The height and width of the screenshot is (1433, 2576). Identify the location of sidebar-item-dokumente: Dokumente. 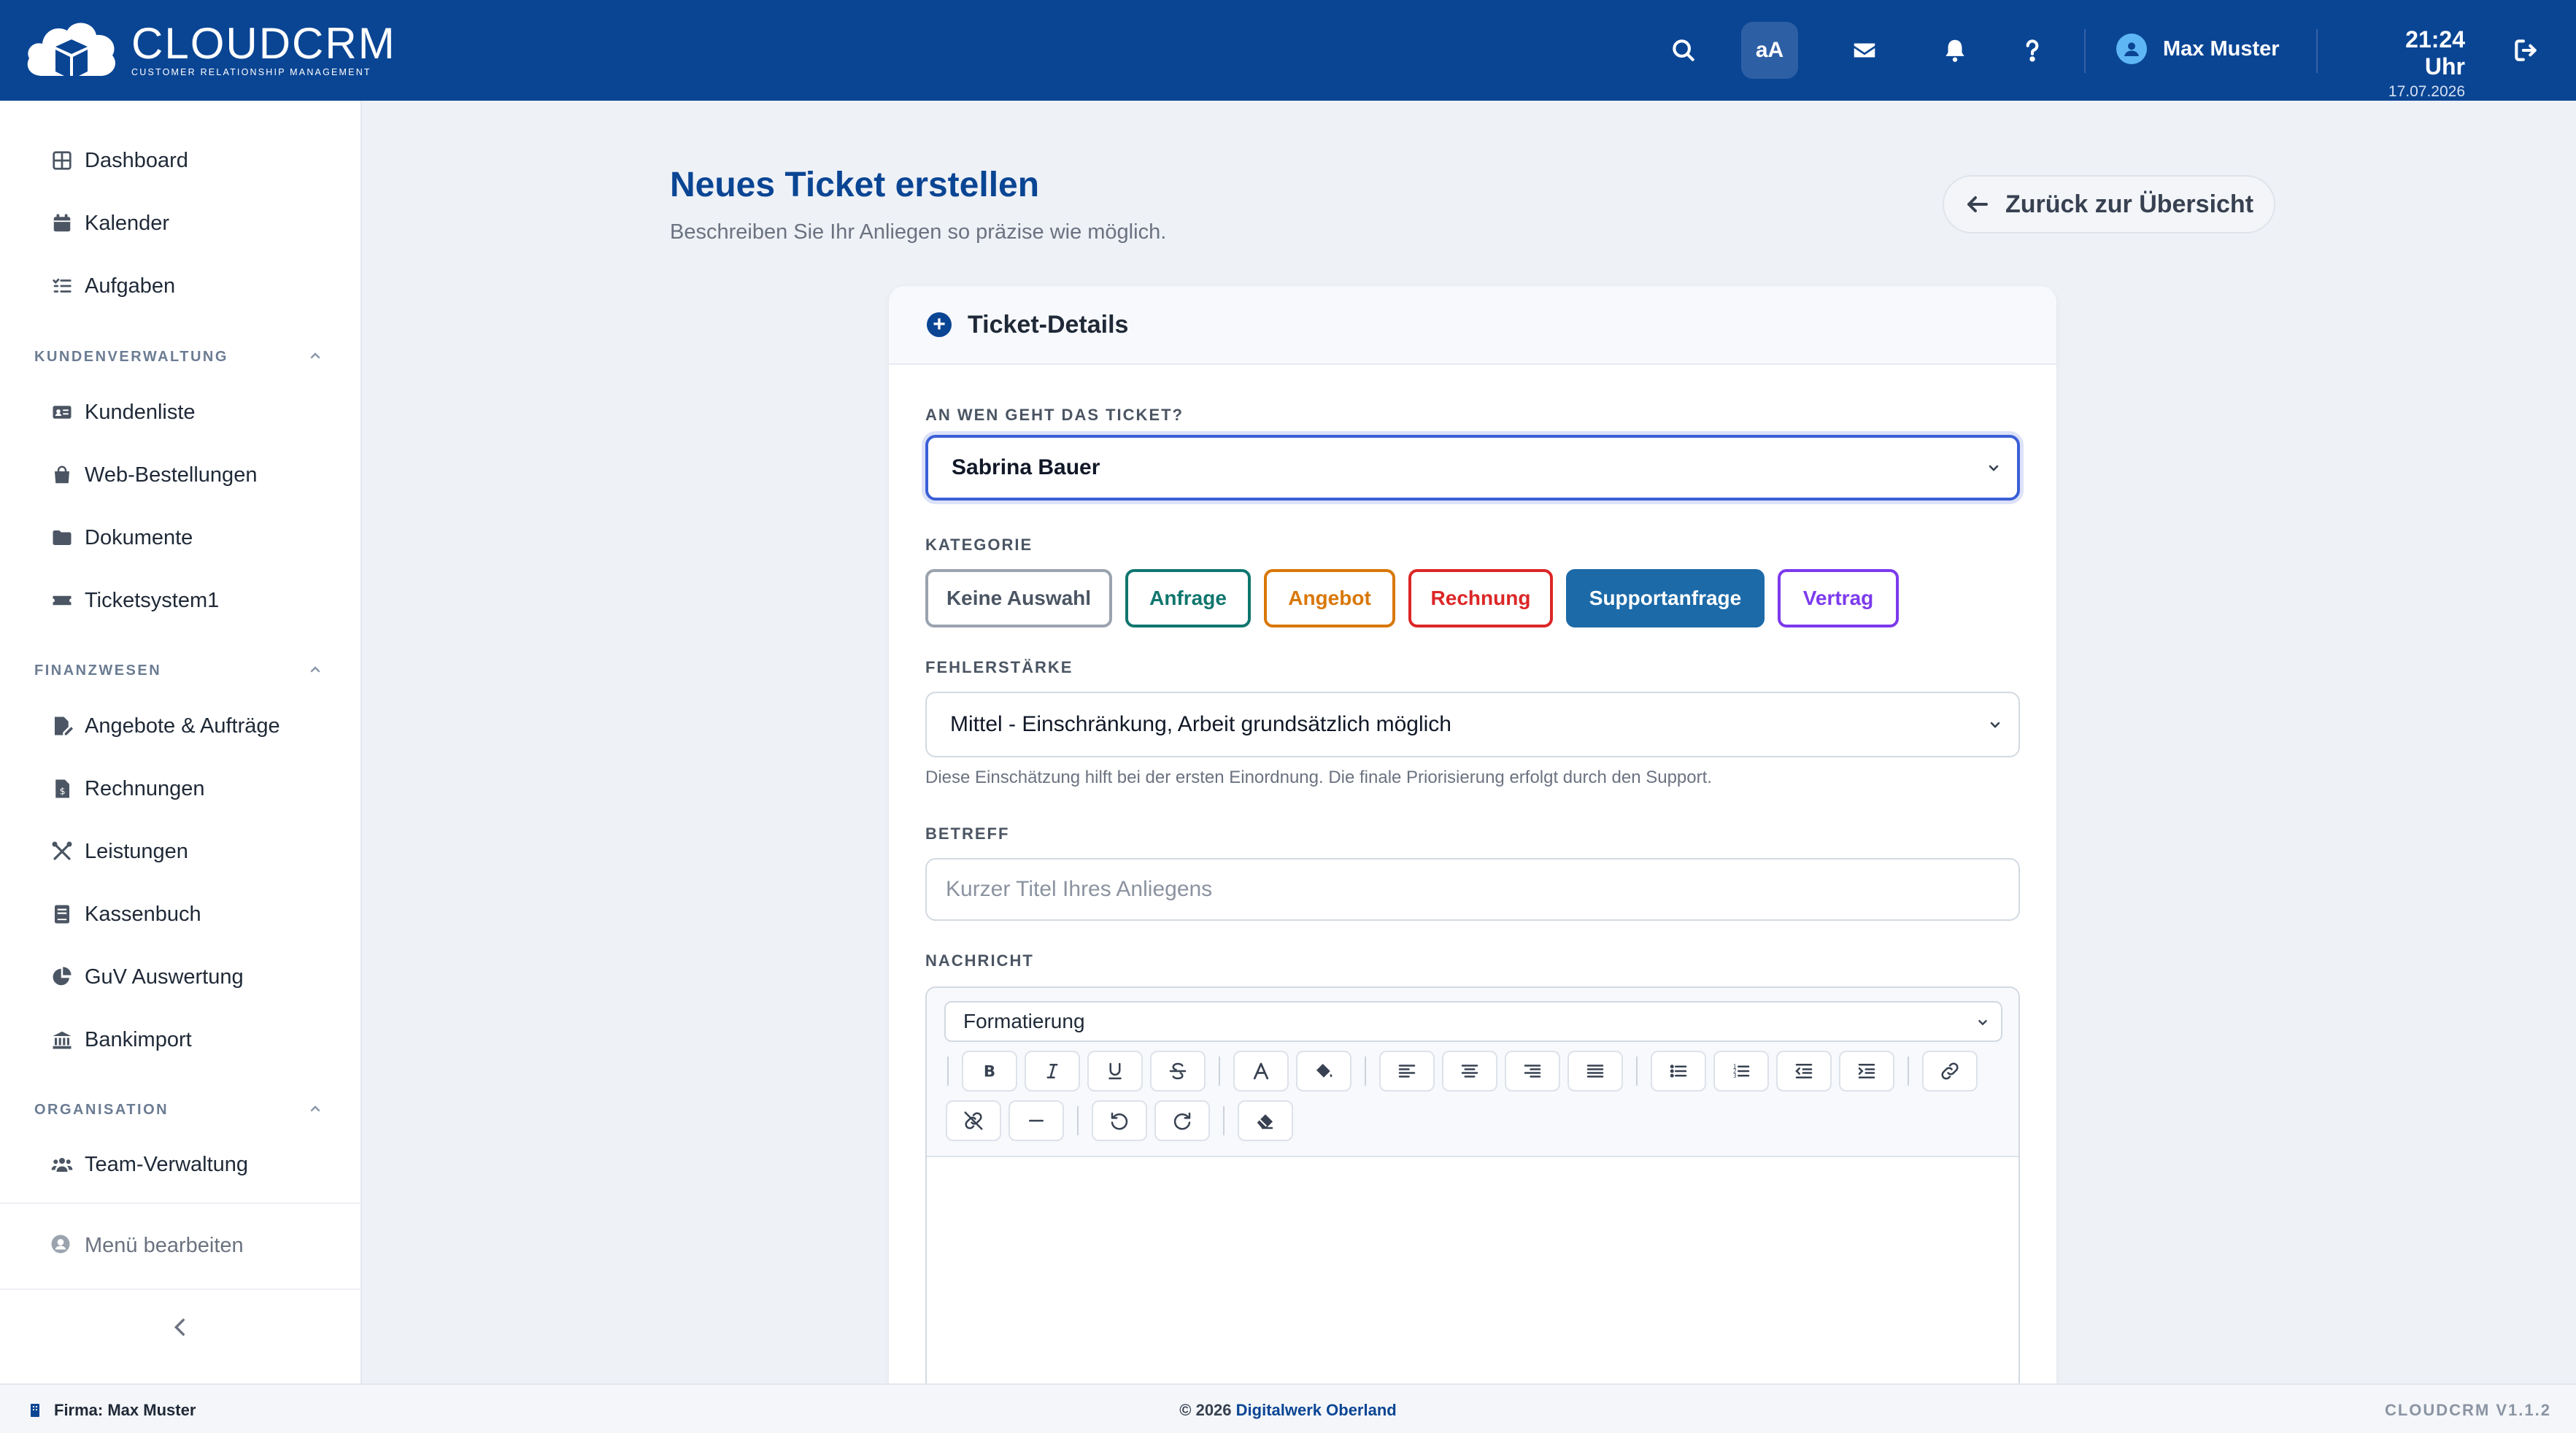
(121, 537).